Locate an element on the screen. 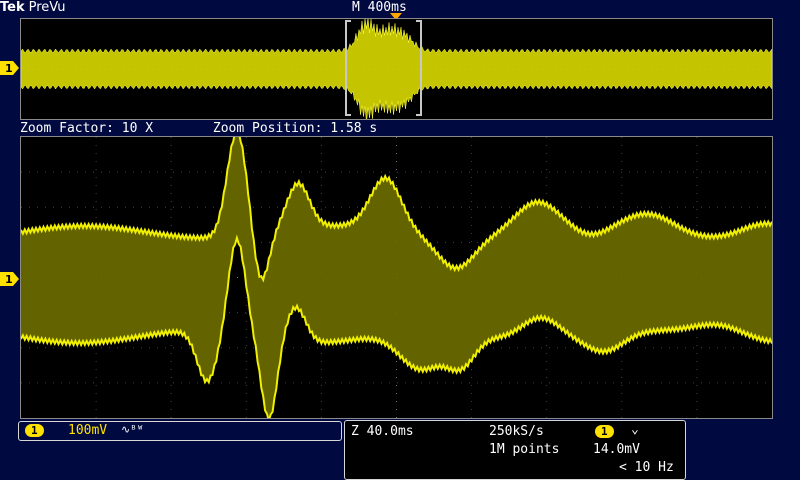  overview-channel1-marker: 1 is located at coordinates (10, 68).